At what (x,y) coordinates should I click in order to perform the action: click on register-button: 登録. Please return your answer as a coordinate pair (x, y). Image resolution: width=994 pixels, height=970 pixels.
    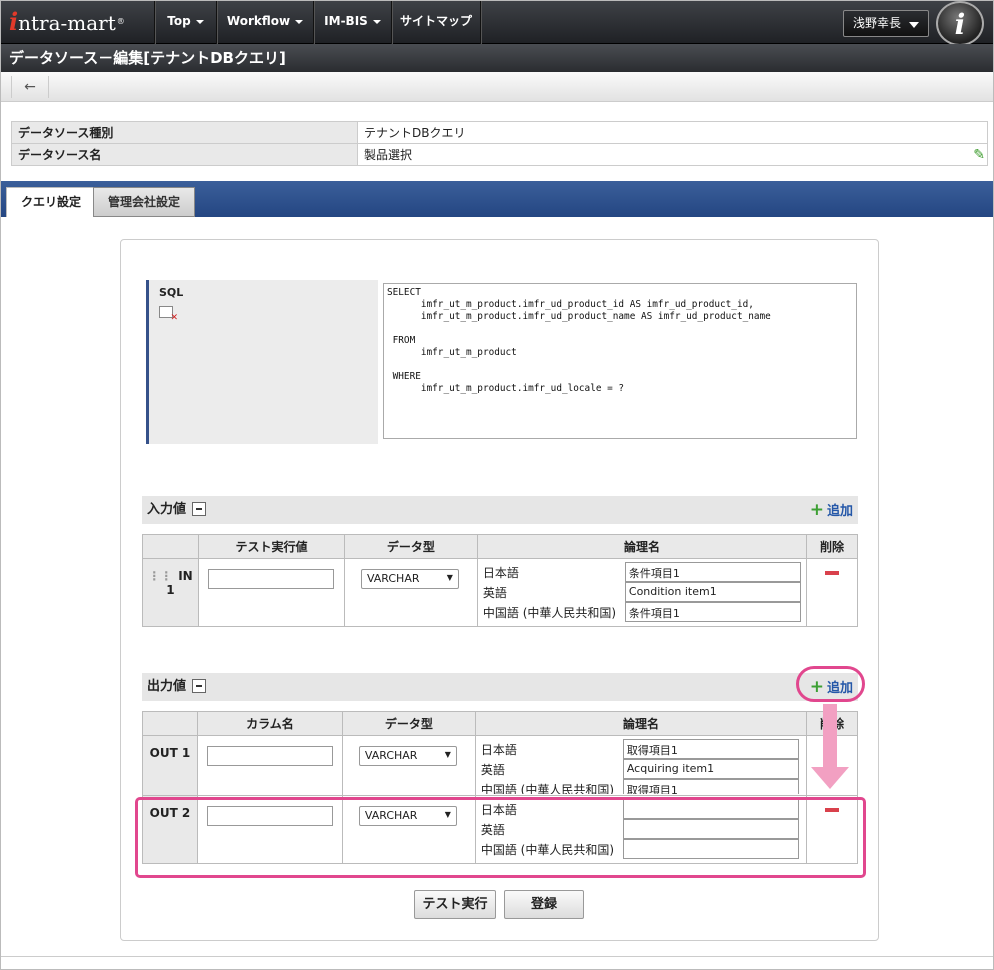
    Looking at the image, I should click on (544, 904).